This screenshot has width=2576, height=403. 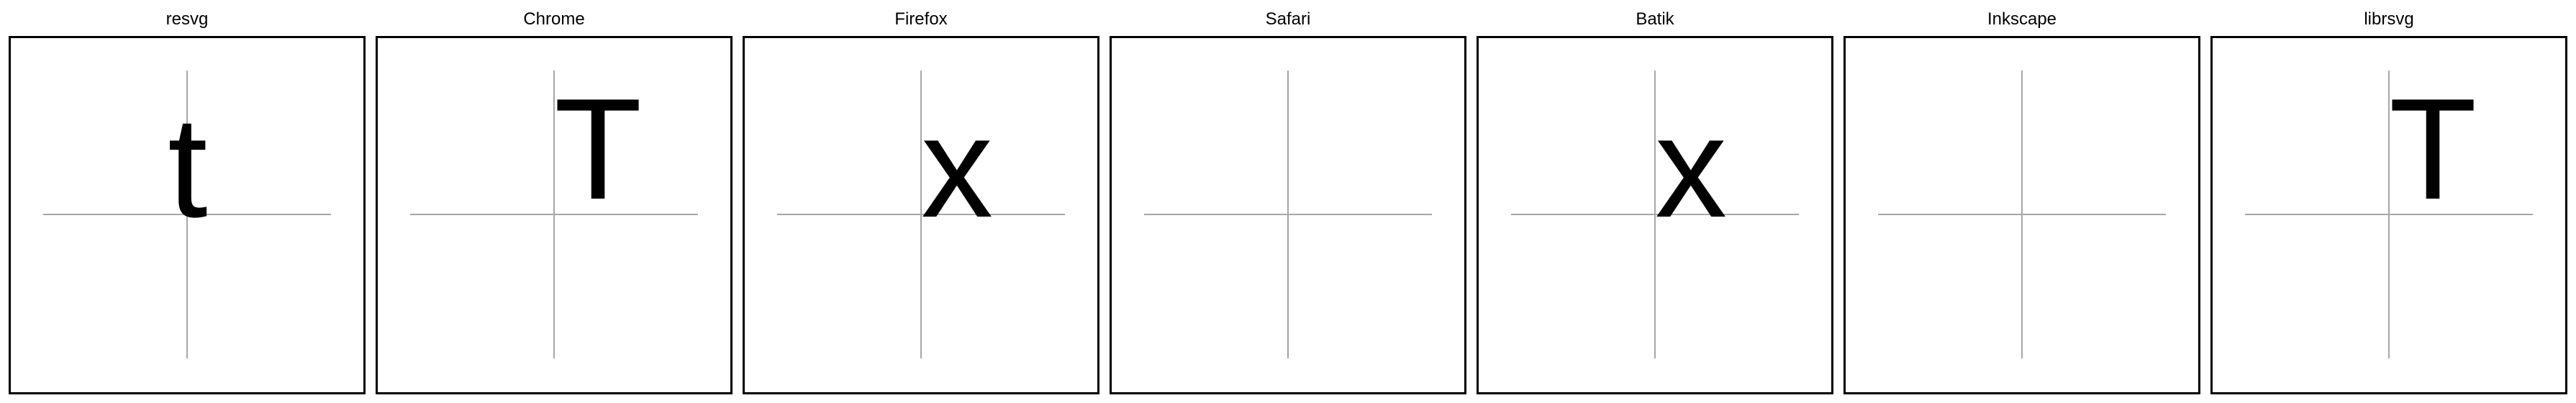 What do you see at coordinates (921, 19) in the screenshot?
I see `panel-title: Firefox` at bounding box center [921, 19].